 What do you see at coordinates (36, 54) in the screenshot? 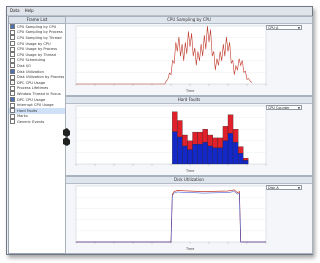
I see `frame-list-item-label: CPU Usage by Thread` at bounding box center [36, 54].